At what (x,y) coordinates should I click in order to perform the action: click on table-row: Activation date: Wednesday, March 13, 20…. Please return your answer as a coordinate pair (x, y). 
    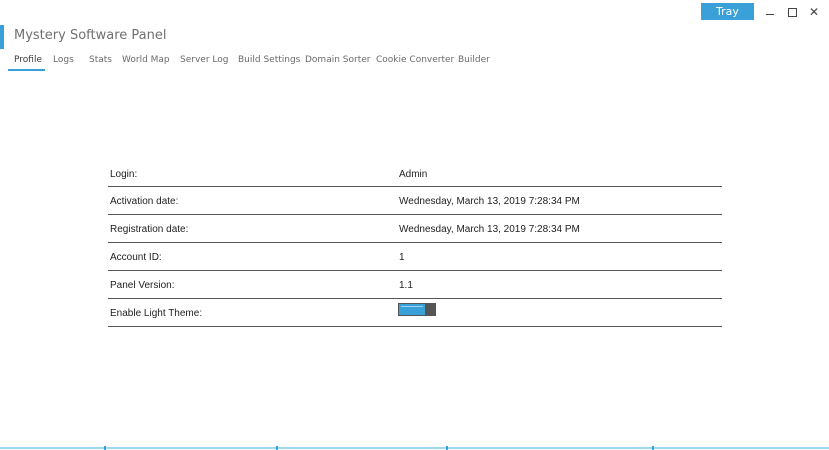
    Looking at the image, I should click on (415, 201).